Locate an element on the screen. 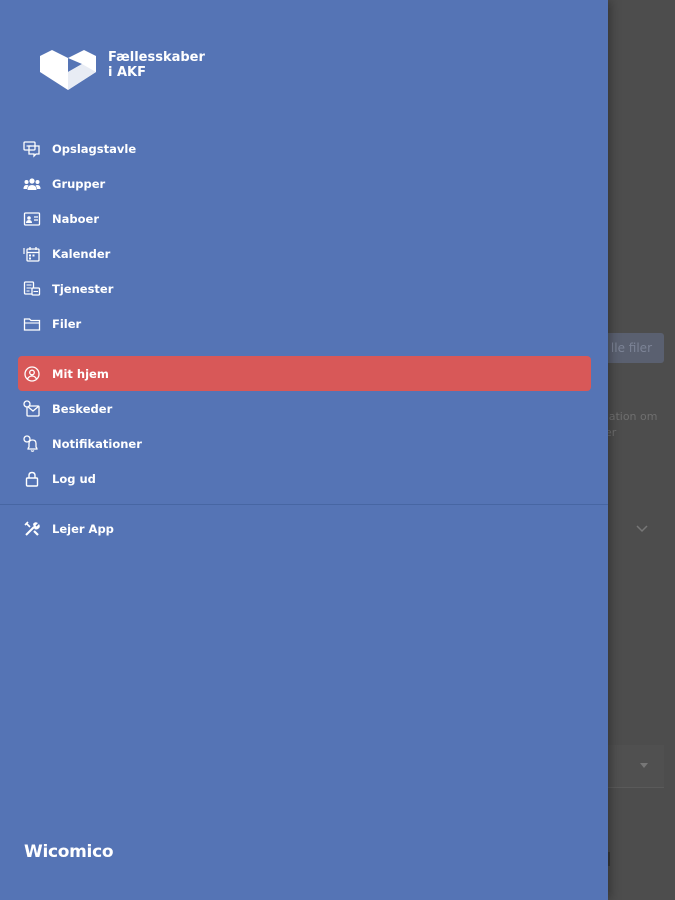  calendar-icon is located at coordinates (32, 254).